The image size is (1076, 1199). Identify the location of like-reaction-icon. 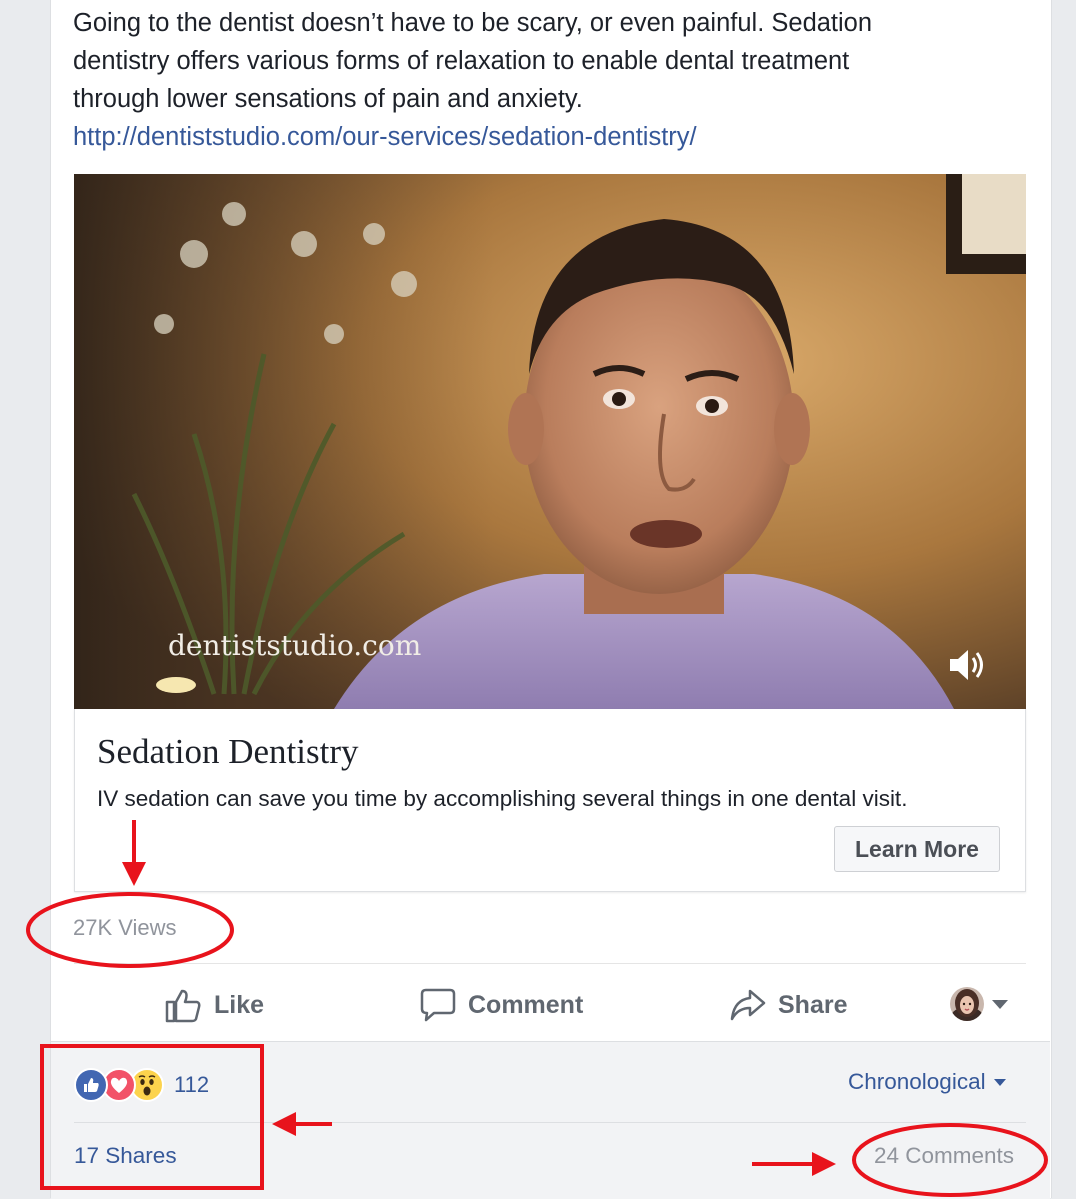
(91, 1085).